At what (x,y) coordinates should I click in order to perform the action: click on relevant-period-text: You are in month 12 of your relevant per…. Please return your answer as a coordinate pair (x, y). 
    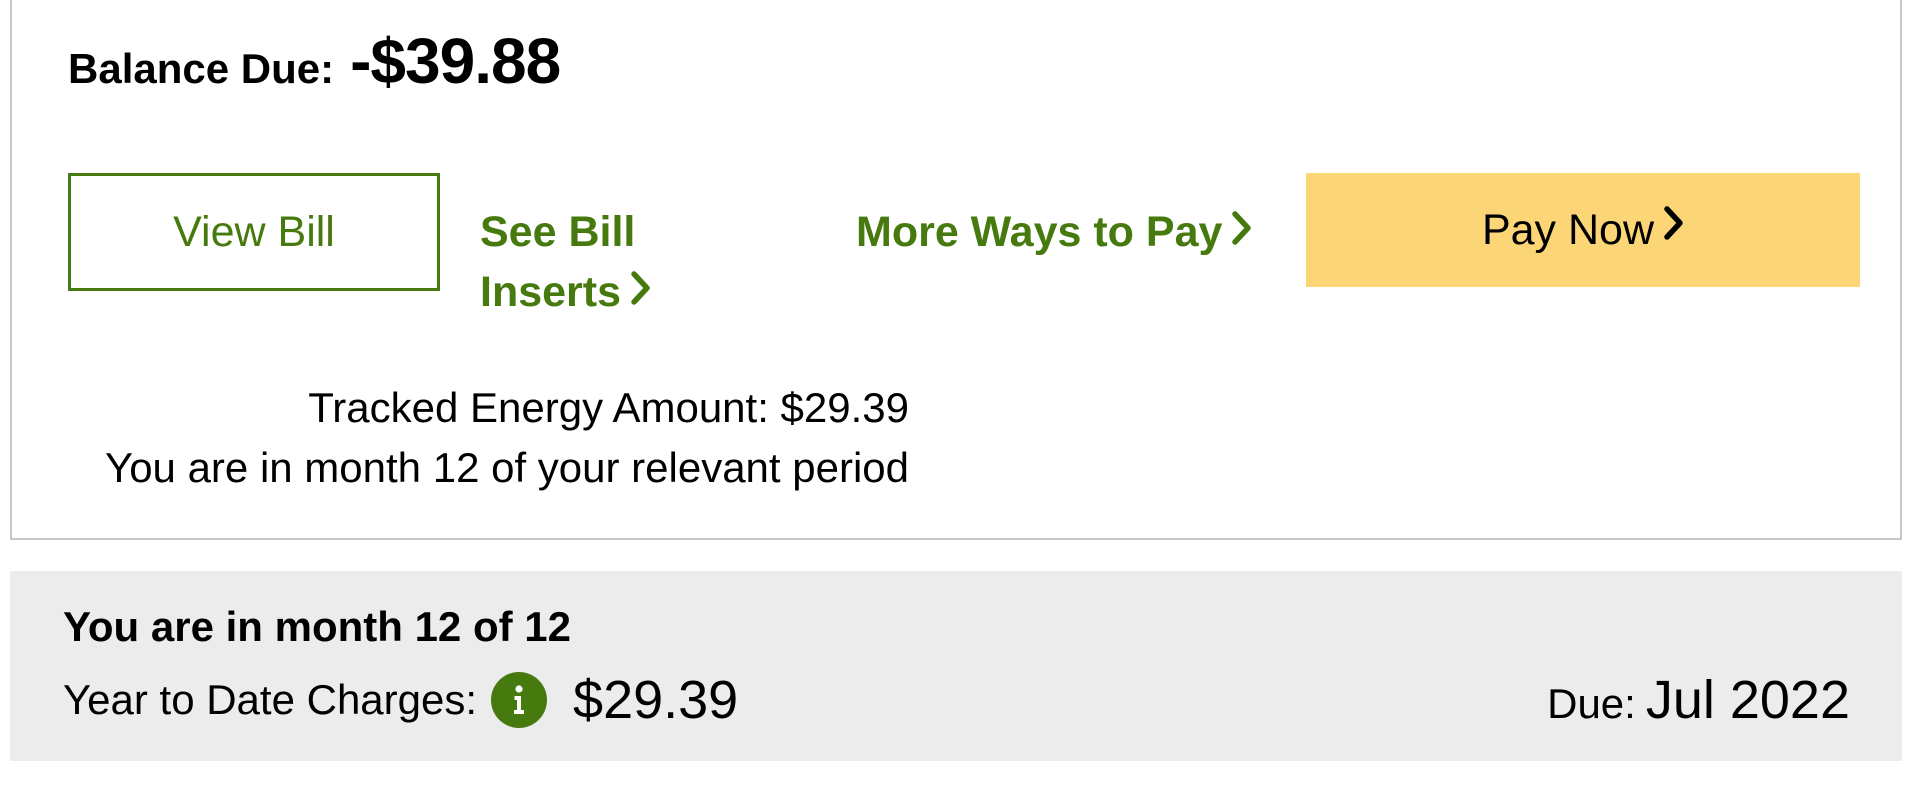
    Looking at the image, I should click on (507, 467).